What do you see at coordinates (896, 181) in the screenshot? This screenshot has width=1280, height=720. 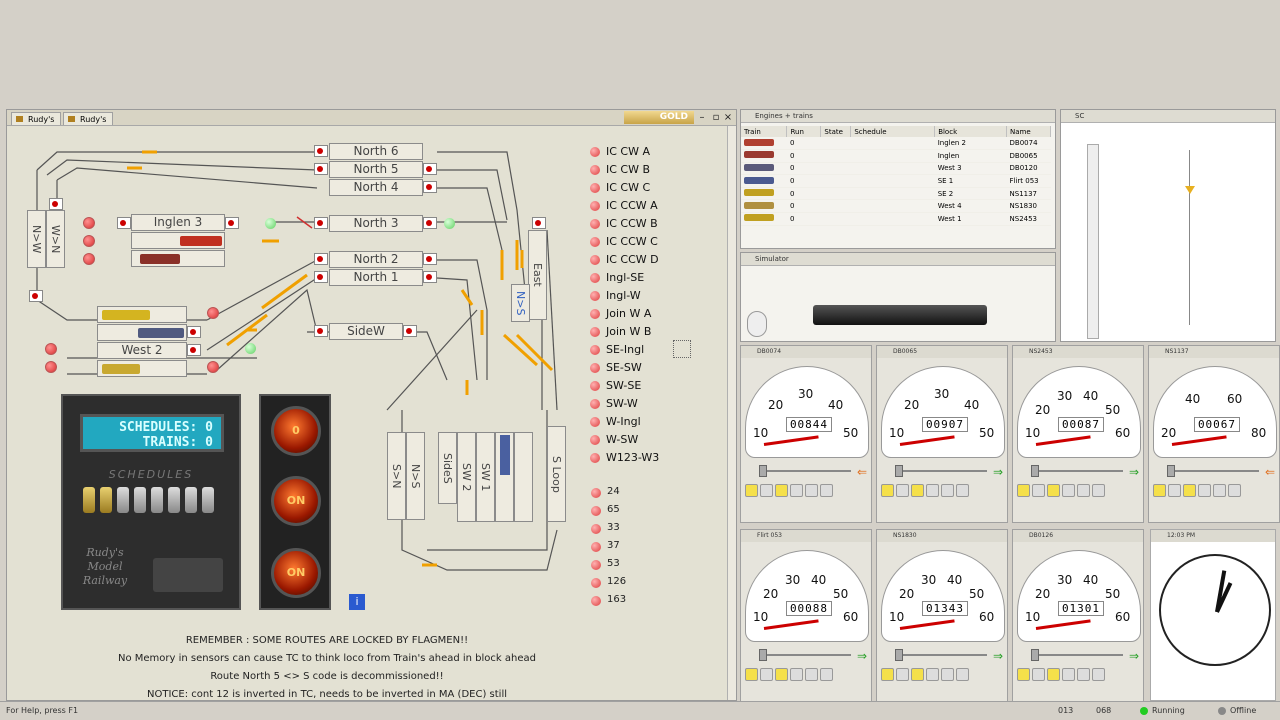 I see `table-row: 0 SE 1 Flirt 053` at bounding box center [896, 181].